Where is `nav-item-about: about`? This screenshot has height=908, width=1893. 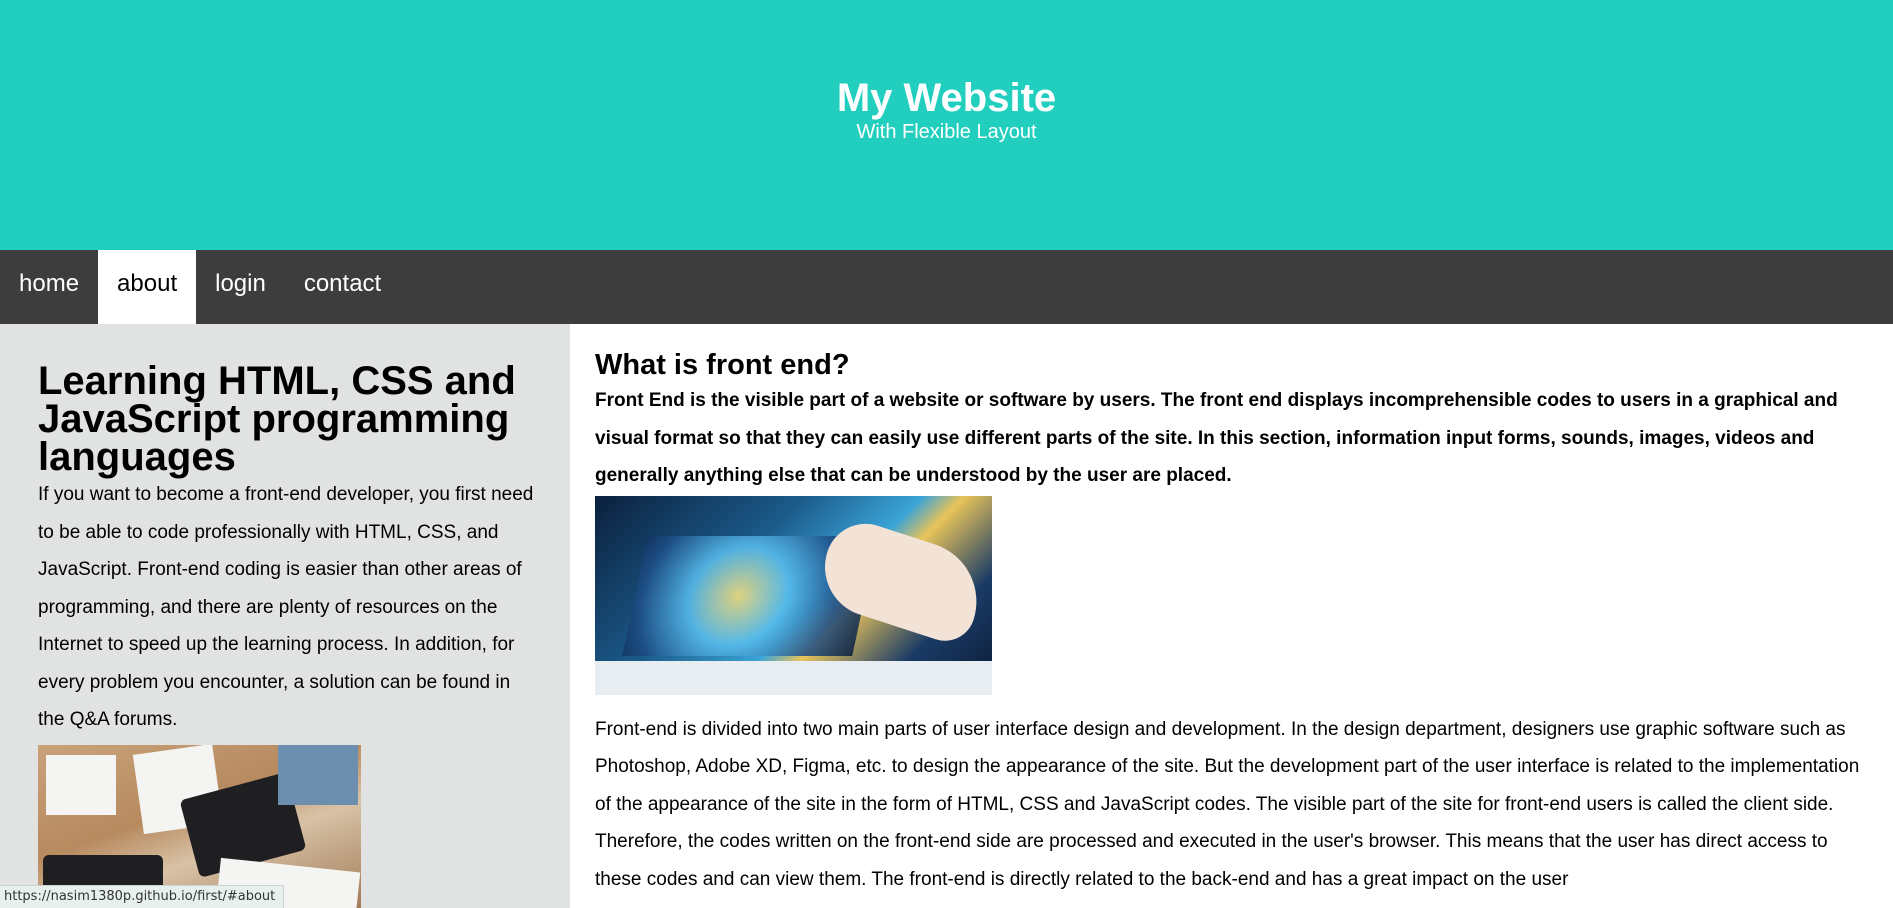
nav-item-about: about is located at coordinates (147, 287).